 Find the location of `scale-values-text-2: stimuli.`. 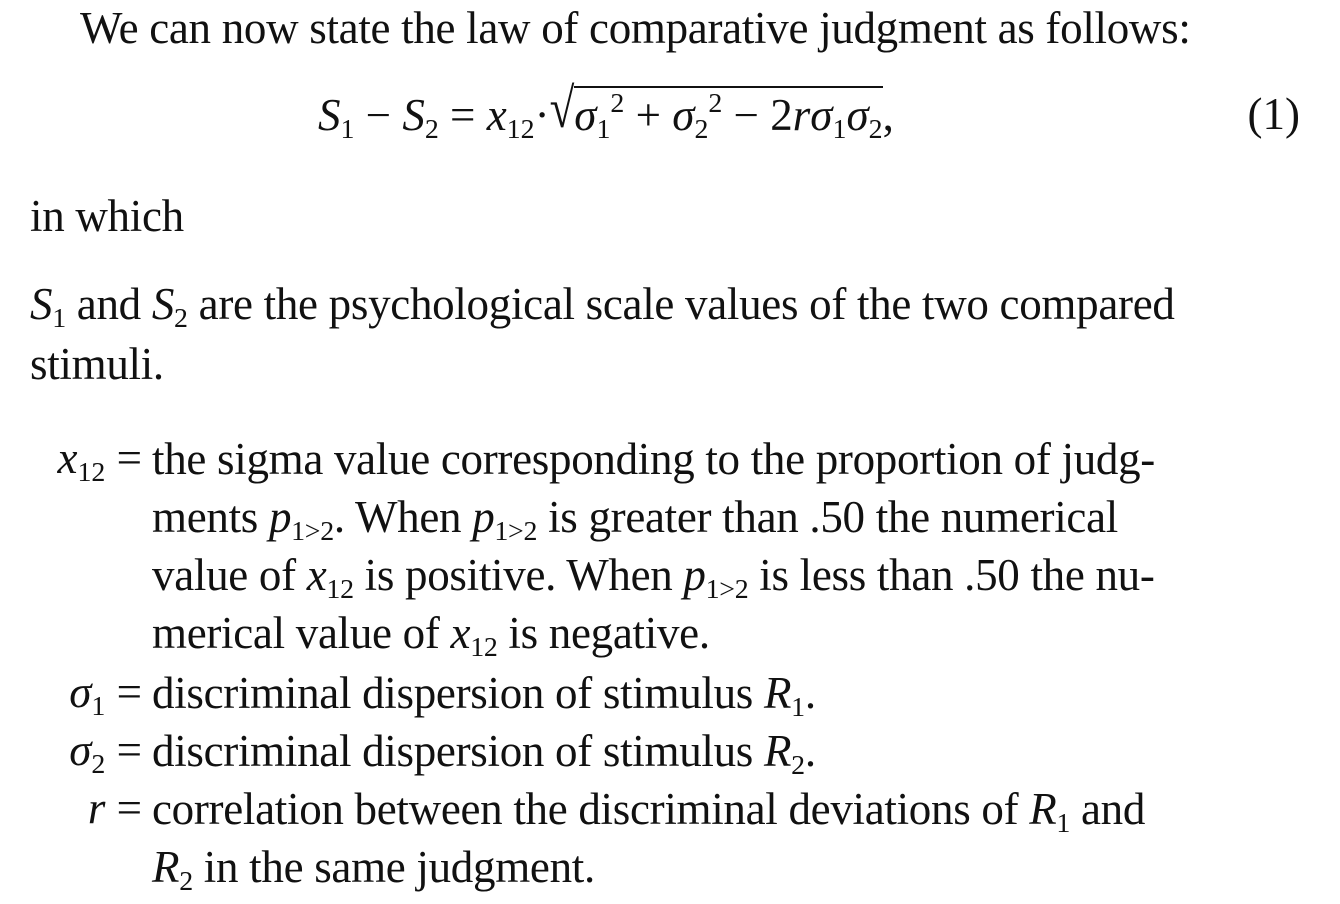

scale-values-text-2: stimuli. is located at coordinates (97, 364).